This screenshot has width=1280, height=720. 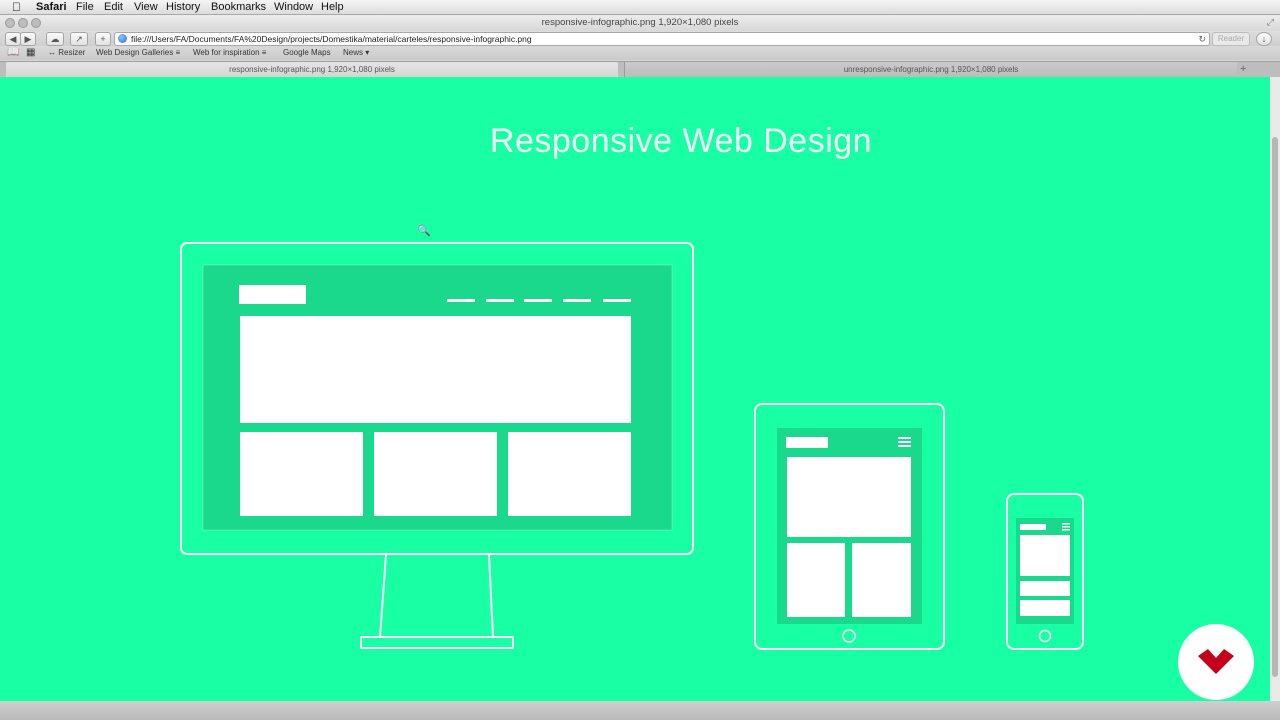 I want to click on window-bottom-bar, so click(x=640, y=710).